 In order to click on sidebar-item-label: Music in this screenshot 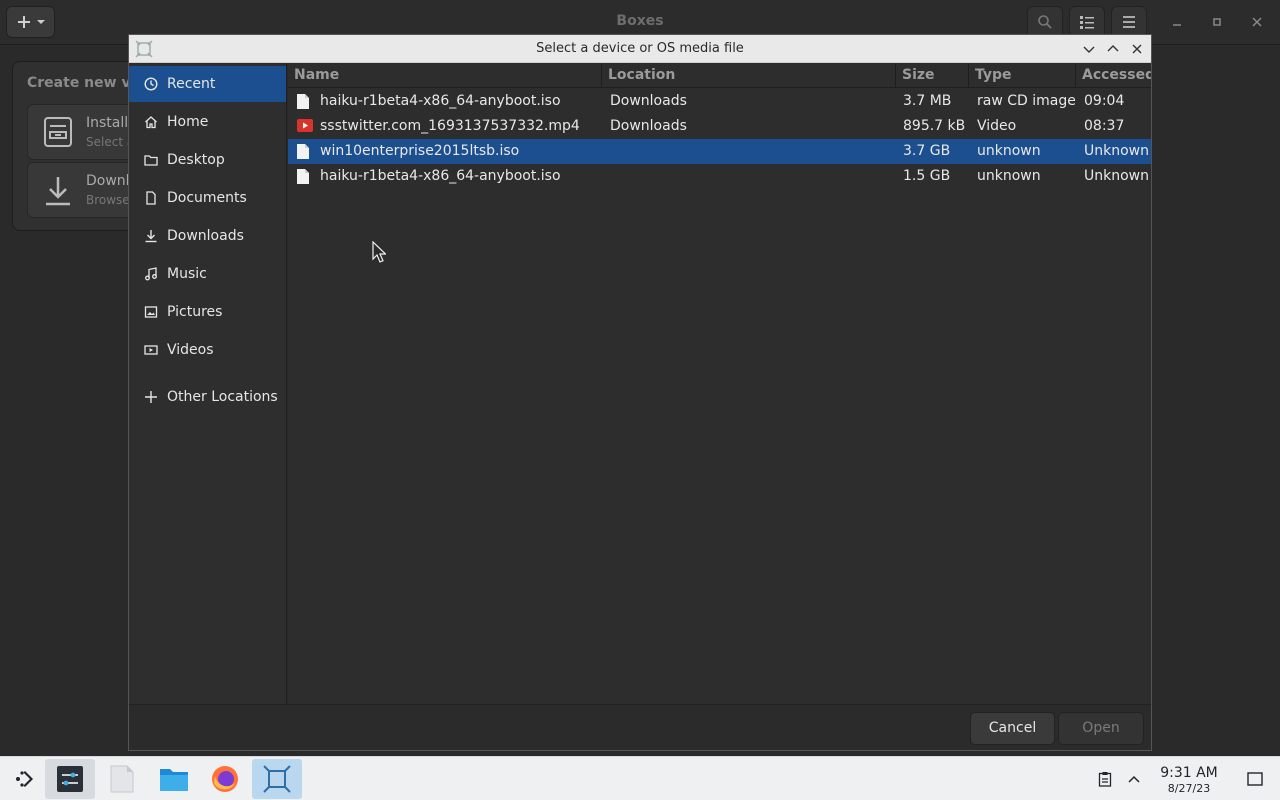, I will do `click(187, 274)`.